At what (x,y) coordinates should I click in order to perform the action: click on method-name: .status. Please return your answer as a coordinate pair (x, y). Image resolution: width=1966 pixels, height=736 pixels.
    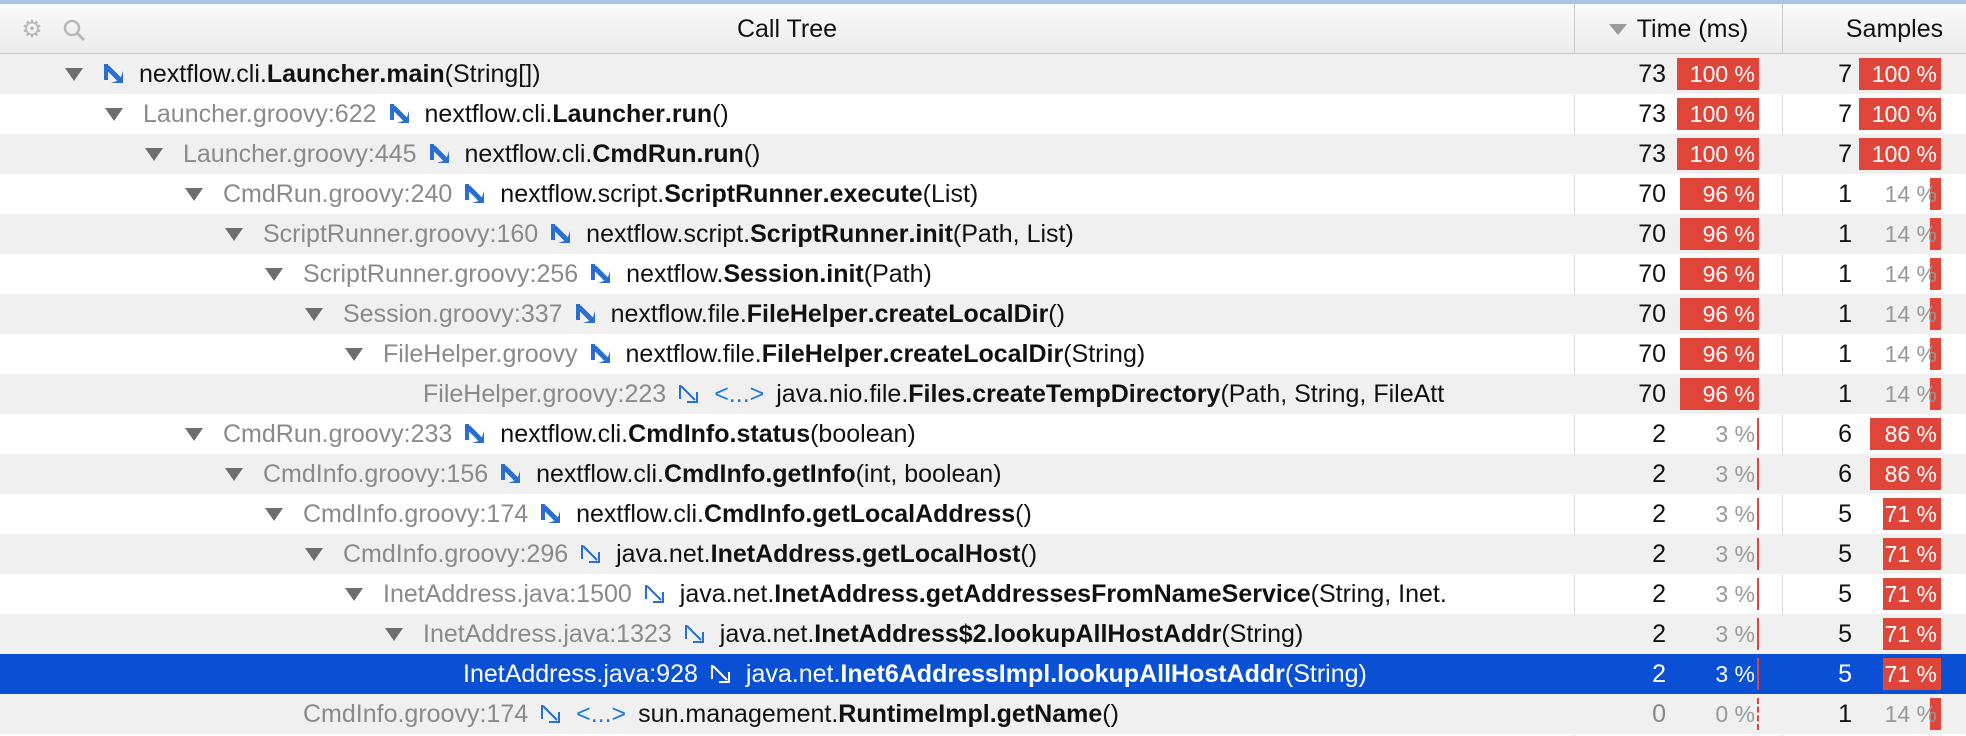
    Looking at the image, I should click on (770, 433).